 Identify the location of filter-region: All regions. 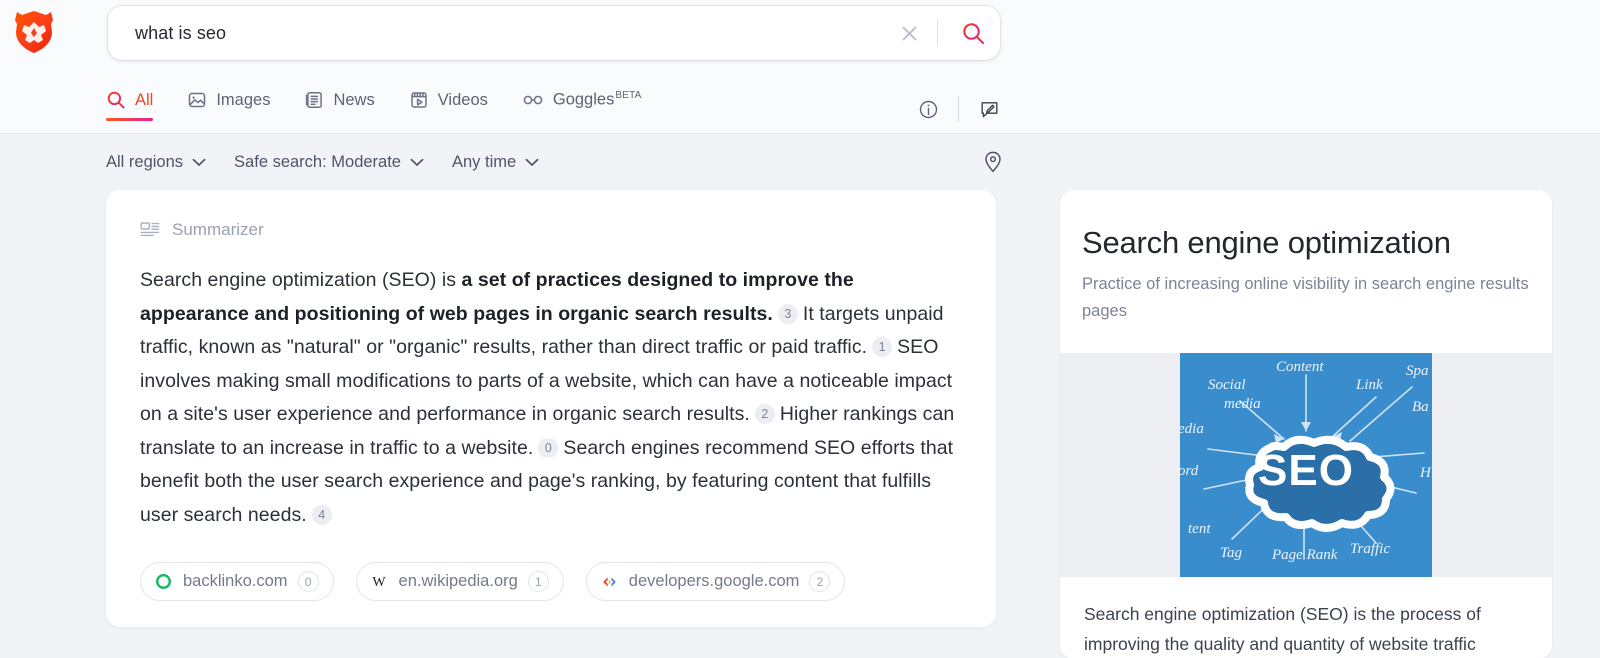
(156, 162).